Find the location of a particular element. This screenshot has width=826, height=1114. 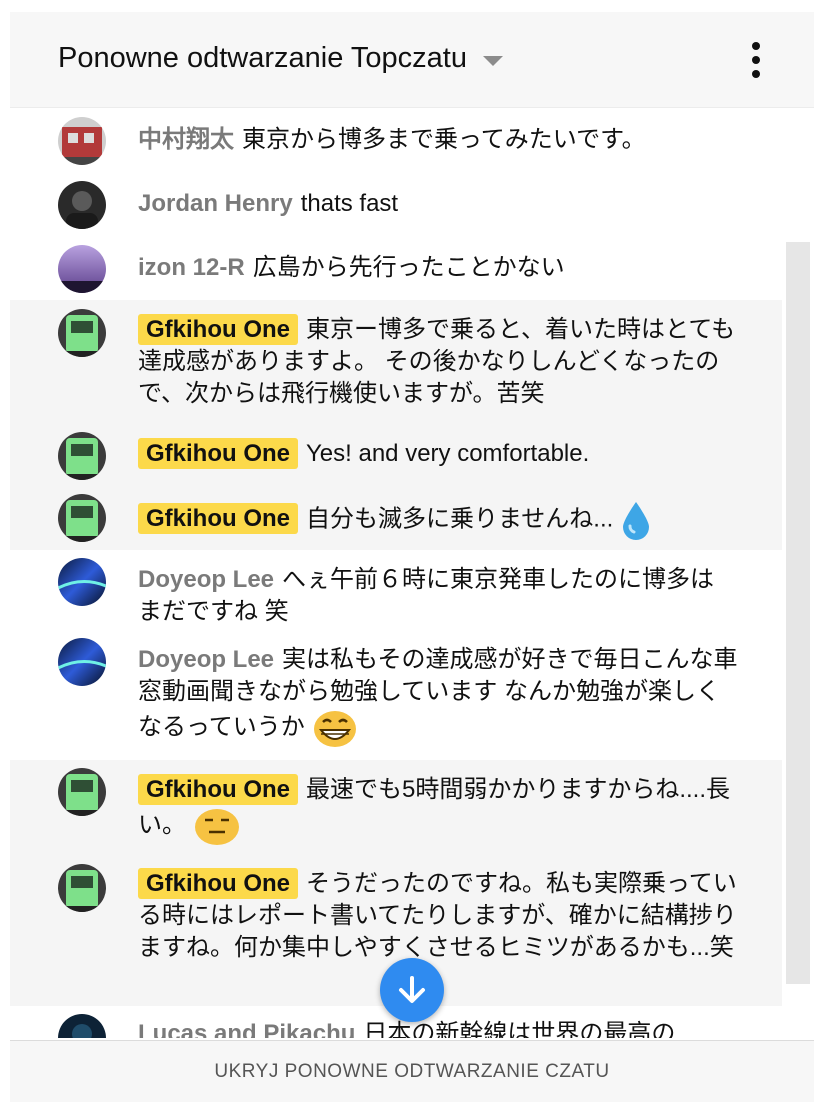

grin-emoji is located at coordinates (335, 728).